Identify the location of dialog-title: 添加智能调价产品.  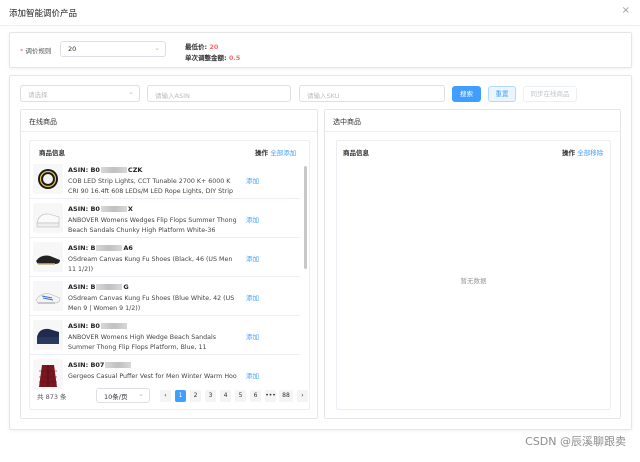
(43, 14).